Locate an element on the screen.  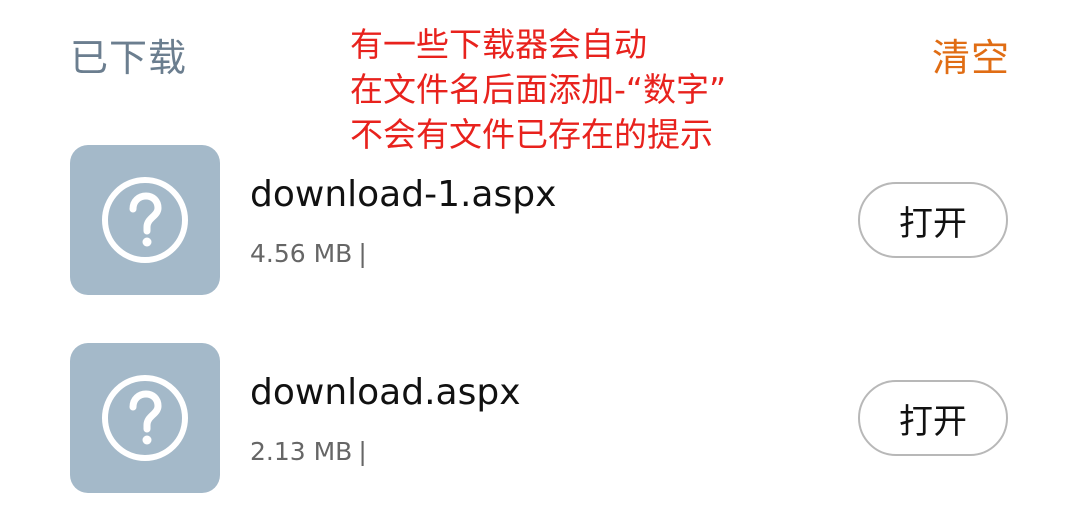
clear-button: 清空 is located at coordinates (971, 58).